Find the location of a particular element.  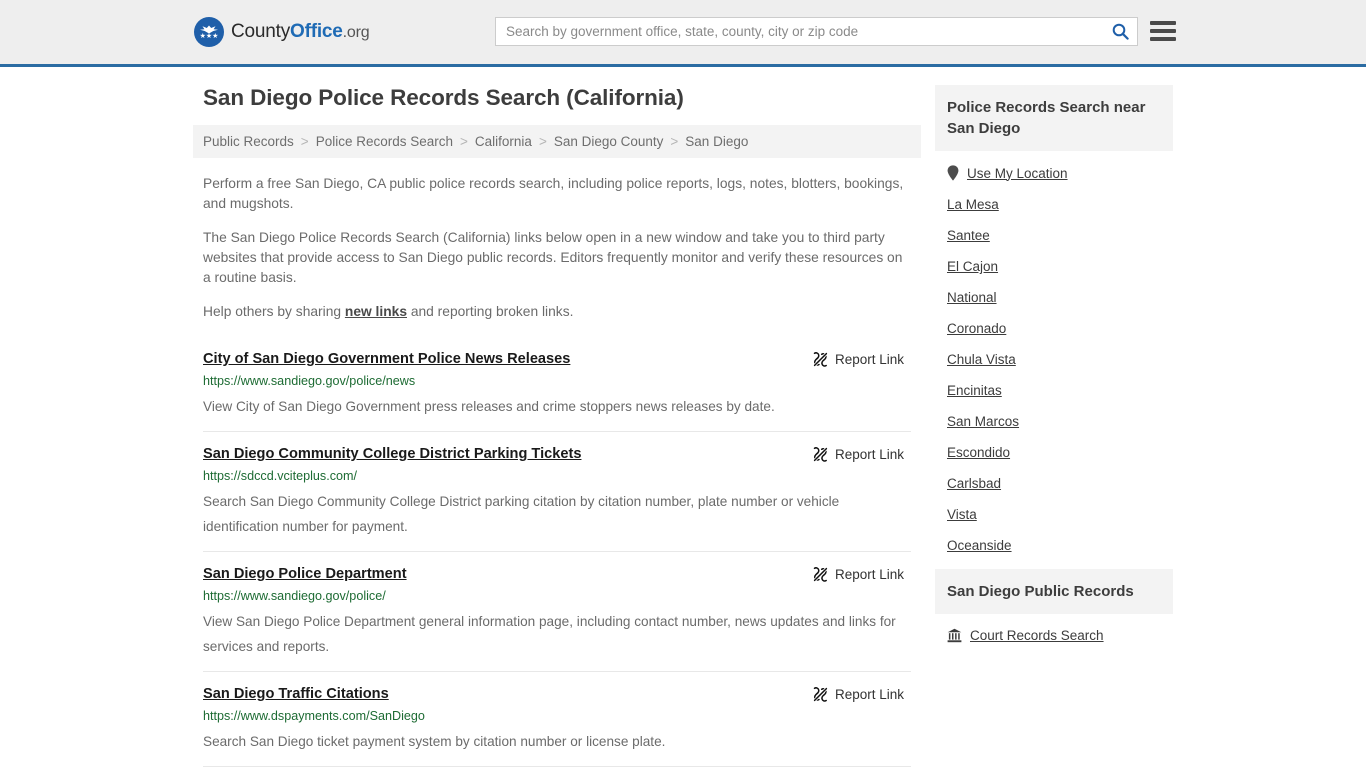

intro-p3-before: Help others by sharing is located at coordinates (274, 311).